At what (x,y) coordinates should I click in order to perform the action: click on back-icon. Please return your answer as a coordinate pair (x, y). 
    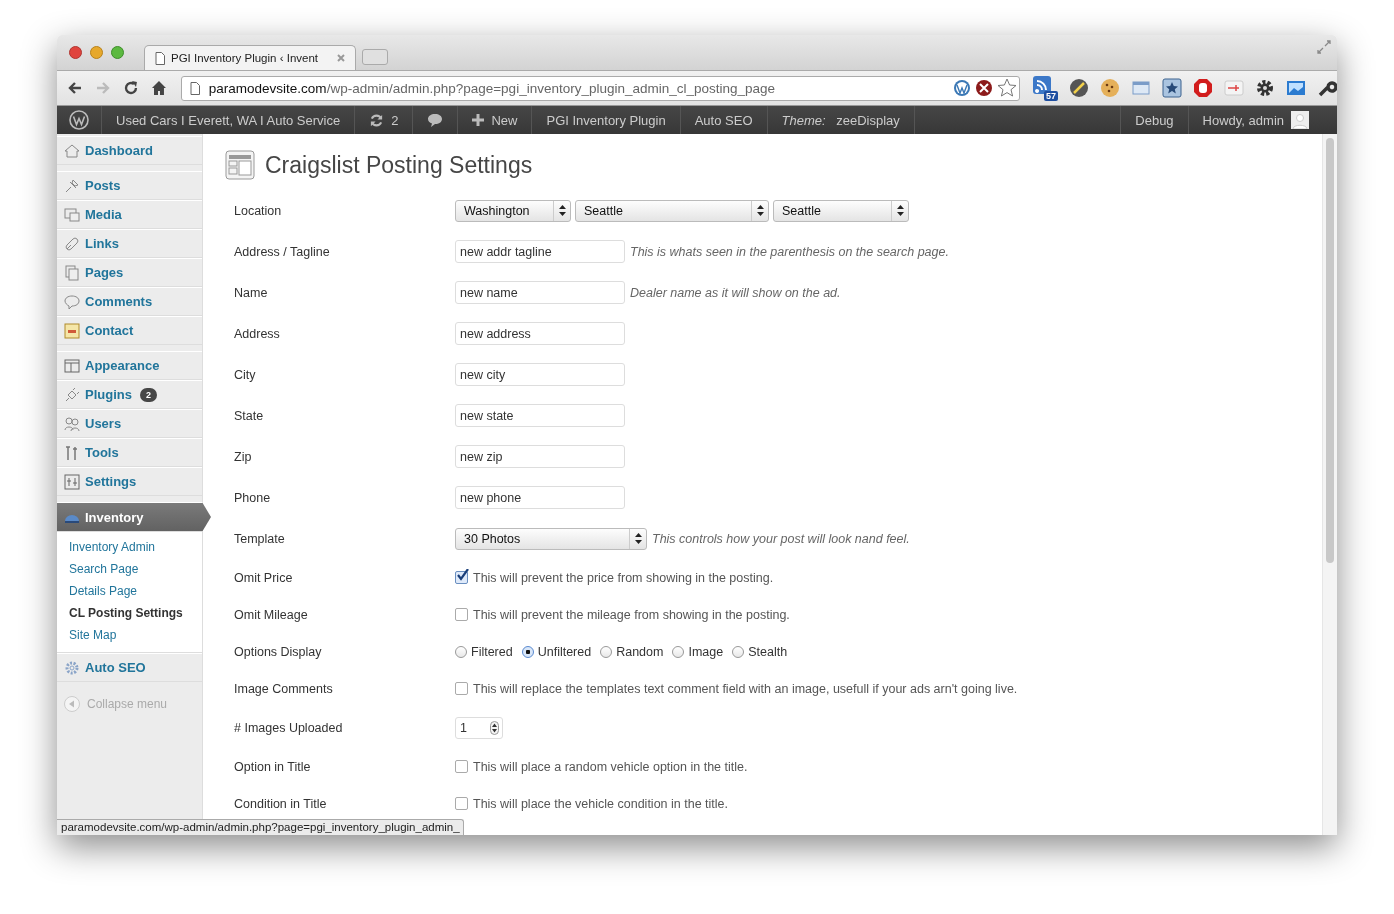
    Looking at the image, I should click on (75, 88).